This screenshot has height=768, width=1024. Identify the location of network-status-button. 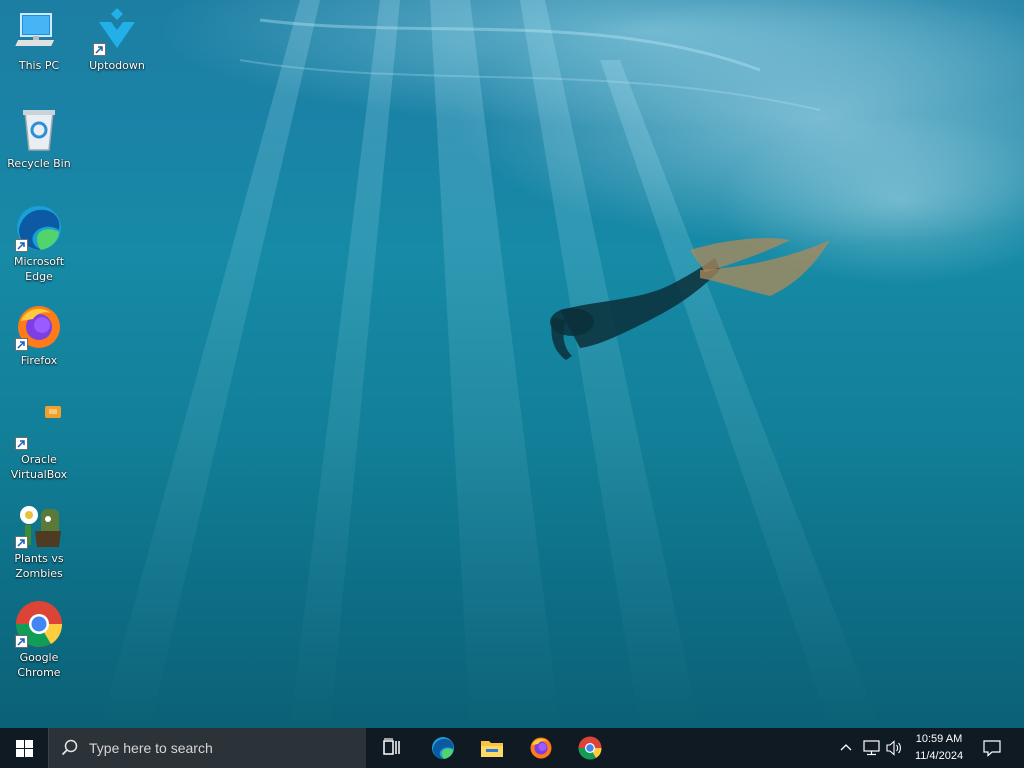
(871, 748).